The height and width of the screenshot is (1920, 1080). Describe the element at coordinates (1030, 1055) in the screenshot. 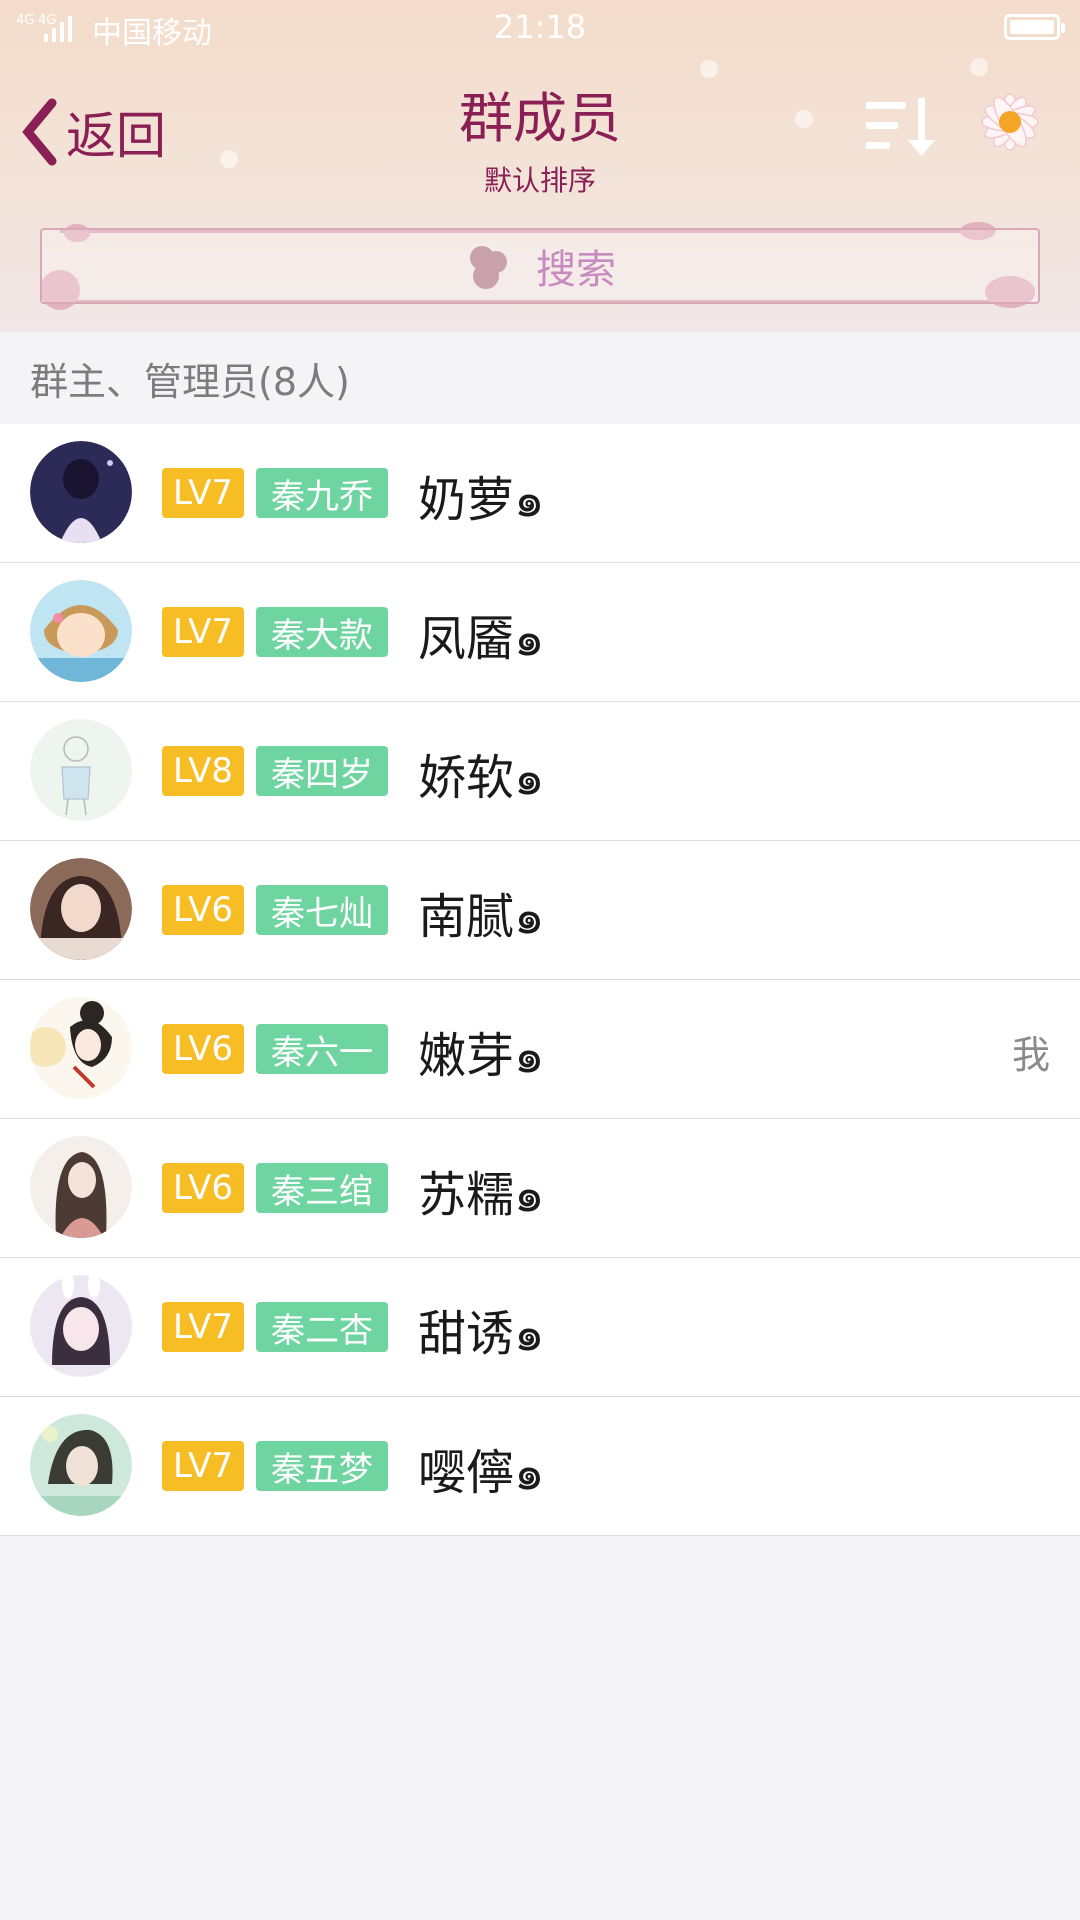

I see `me-tag: 我` at that location.